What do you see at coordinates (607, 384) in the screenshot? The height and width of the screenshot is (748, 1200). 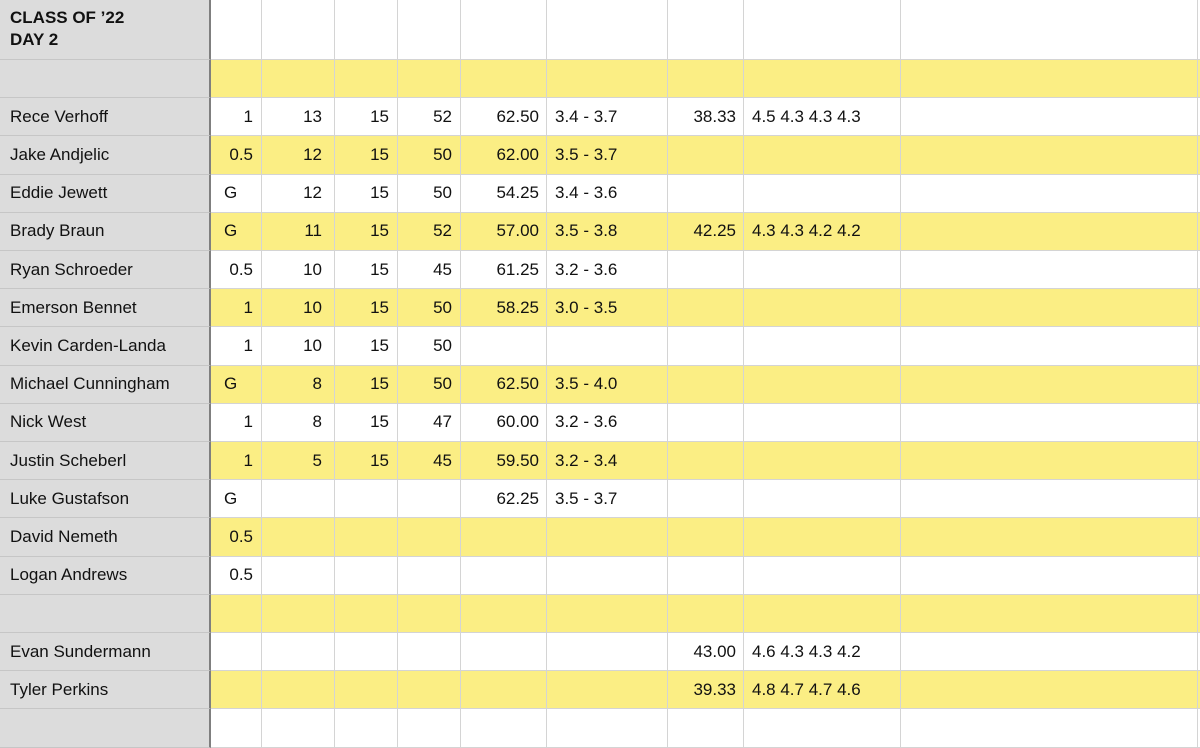 I see `data-cell: 3.5 - 4.0` at bounding box center [607, 384].